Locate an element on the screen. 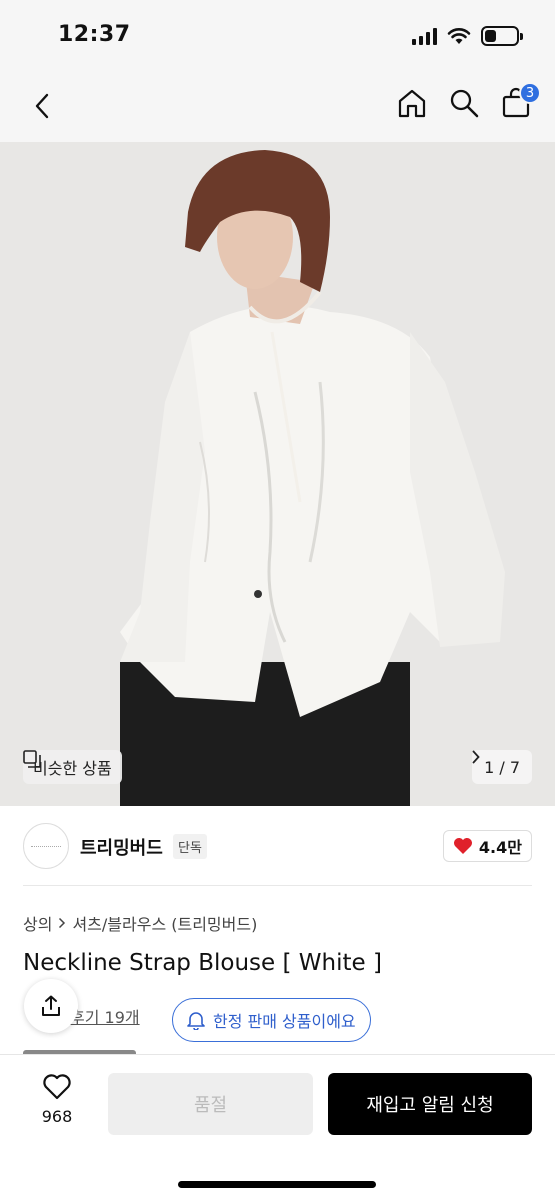 The width and height of the screenshot is (555, 1200). breadcrumb: 상의 셔츠/블라우스 (트리밍버드) is located at coordinates (140, 923).